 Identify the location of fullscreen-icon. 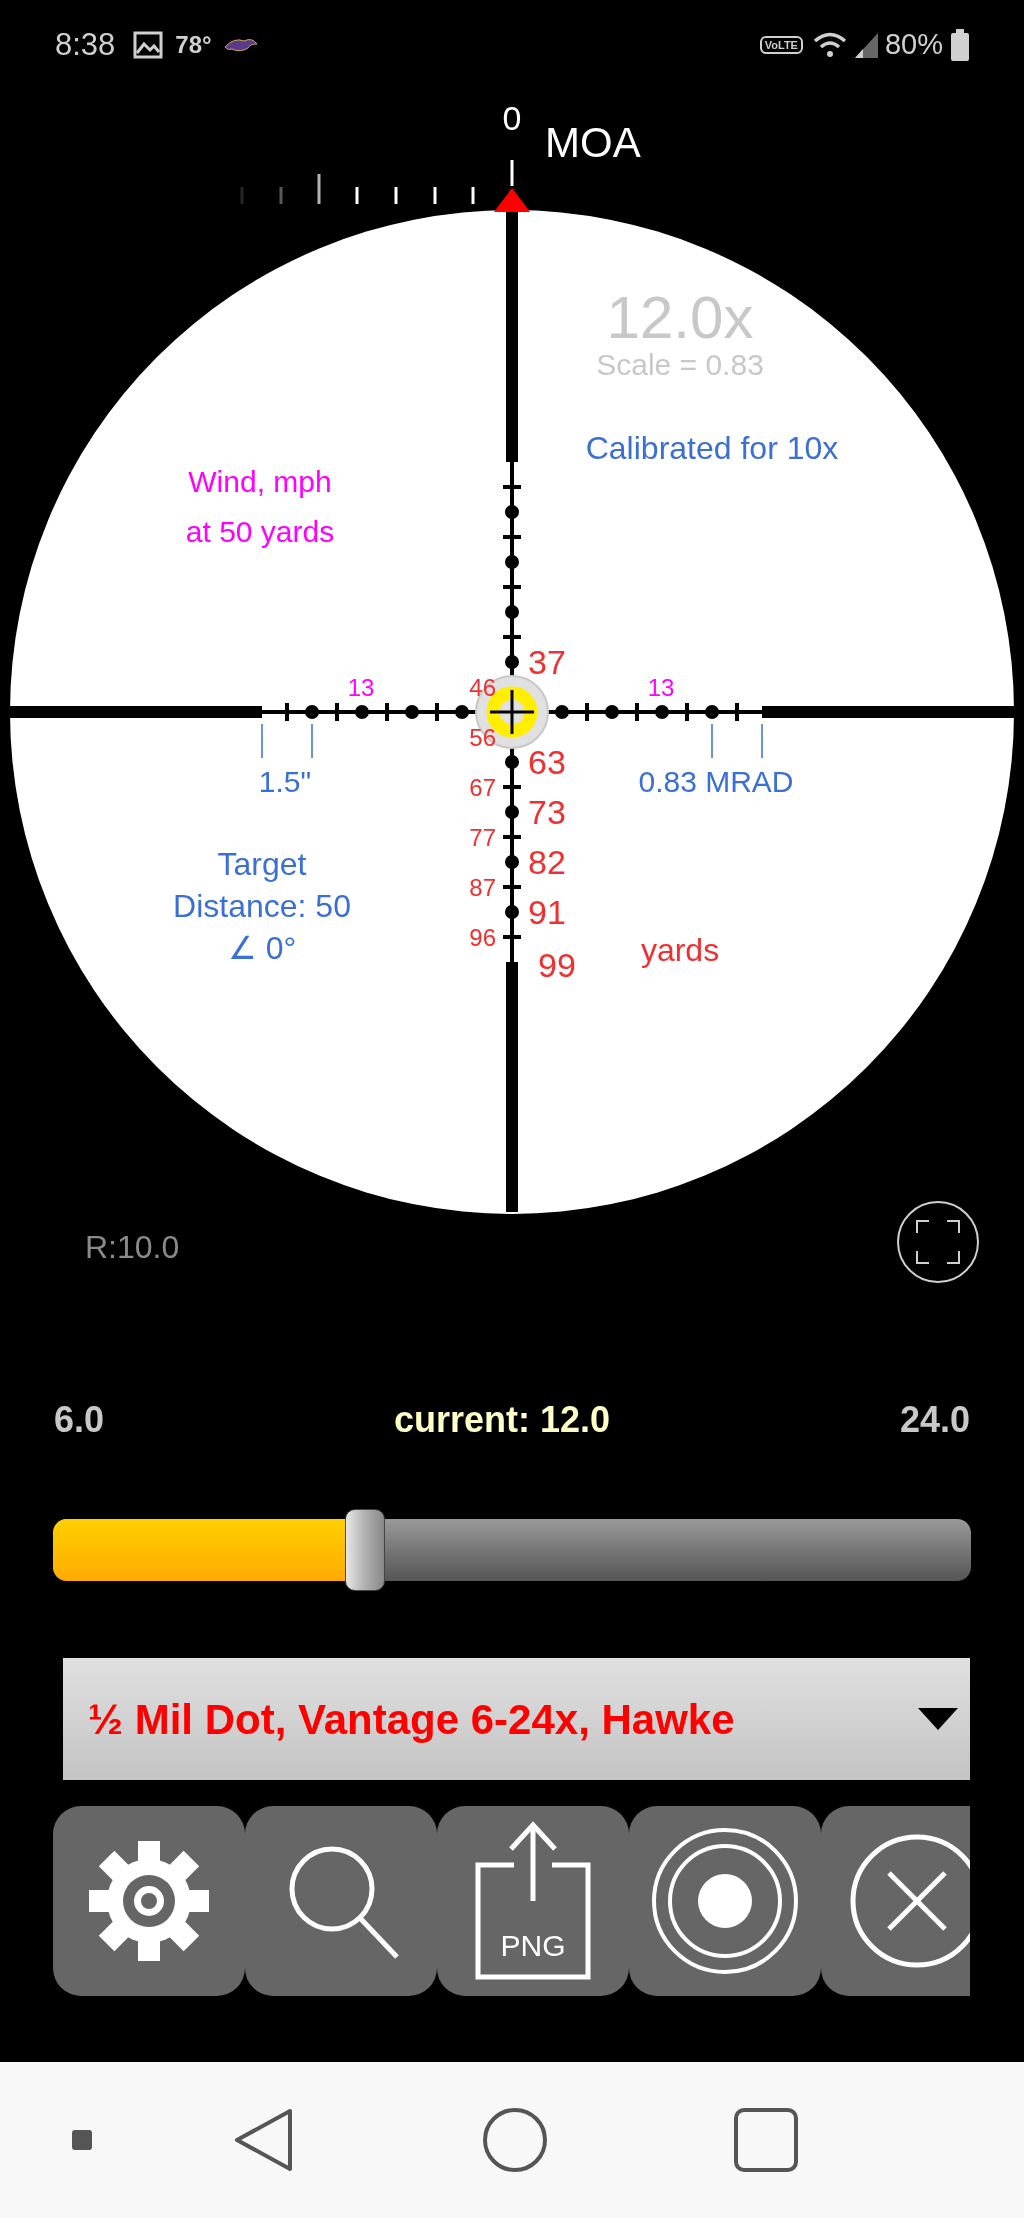
(938, 1242).